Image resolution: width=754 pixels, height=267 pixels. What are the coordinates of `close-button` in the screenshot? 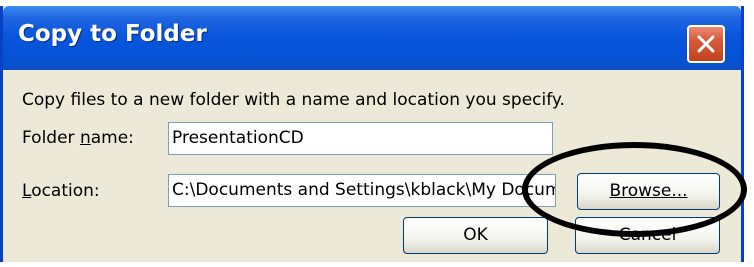 It's located at (706, 44).